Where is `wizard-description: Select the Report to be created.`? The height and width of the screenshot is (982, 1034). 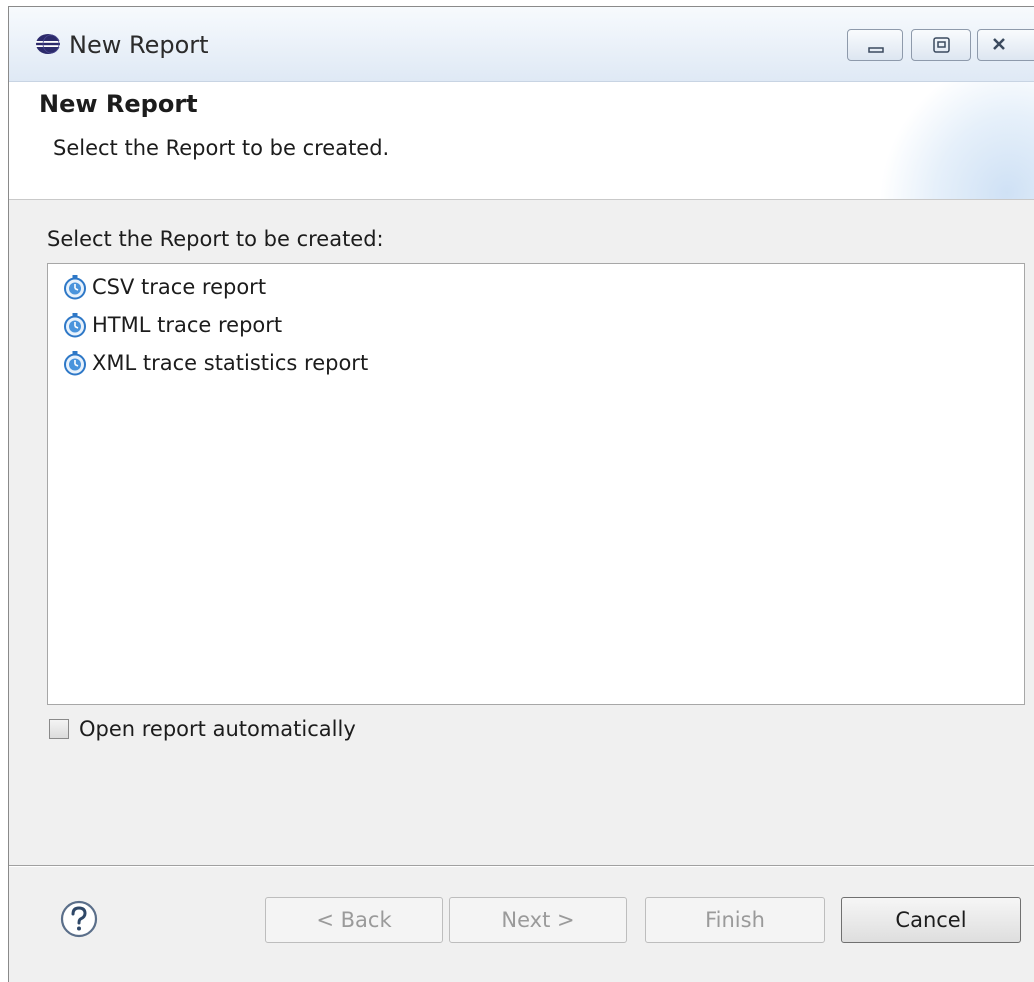
wizard-description: Select the Report to be created. is located at coordinates (221, 148).